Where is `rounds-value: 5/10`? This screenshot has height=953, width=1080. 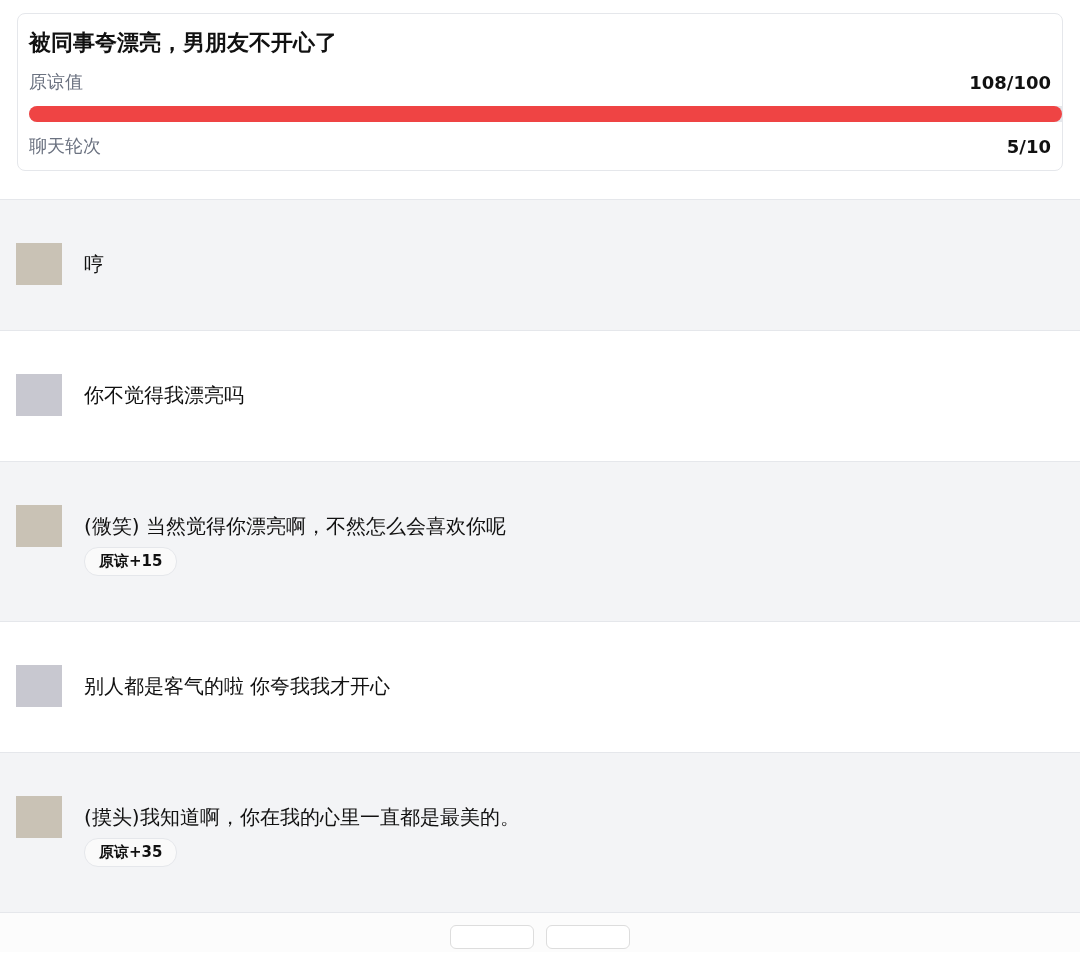
rounds-value: 5/10 is located at coordinates (1028, 146).